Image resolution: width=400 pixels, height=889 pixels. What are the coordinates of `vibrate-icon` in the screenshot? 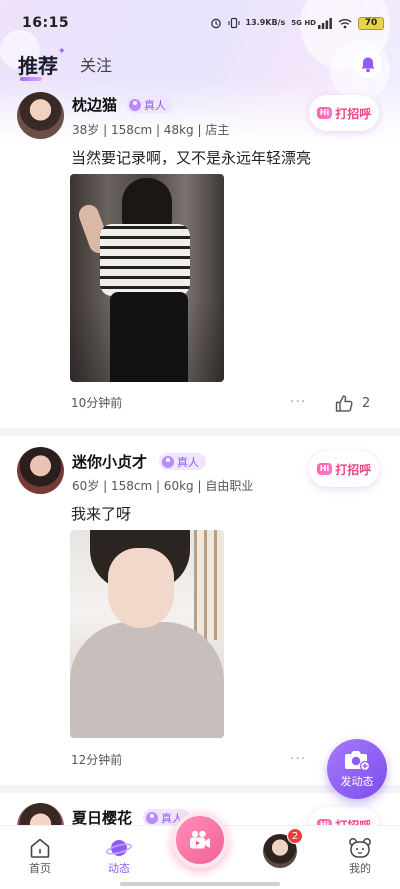 It's located at (233, 23).